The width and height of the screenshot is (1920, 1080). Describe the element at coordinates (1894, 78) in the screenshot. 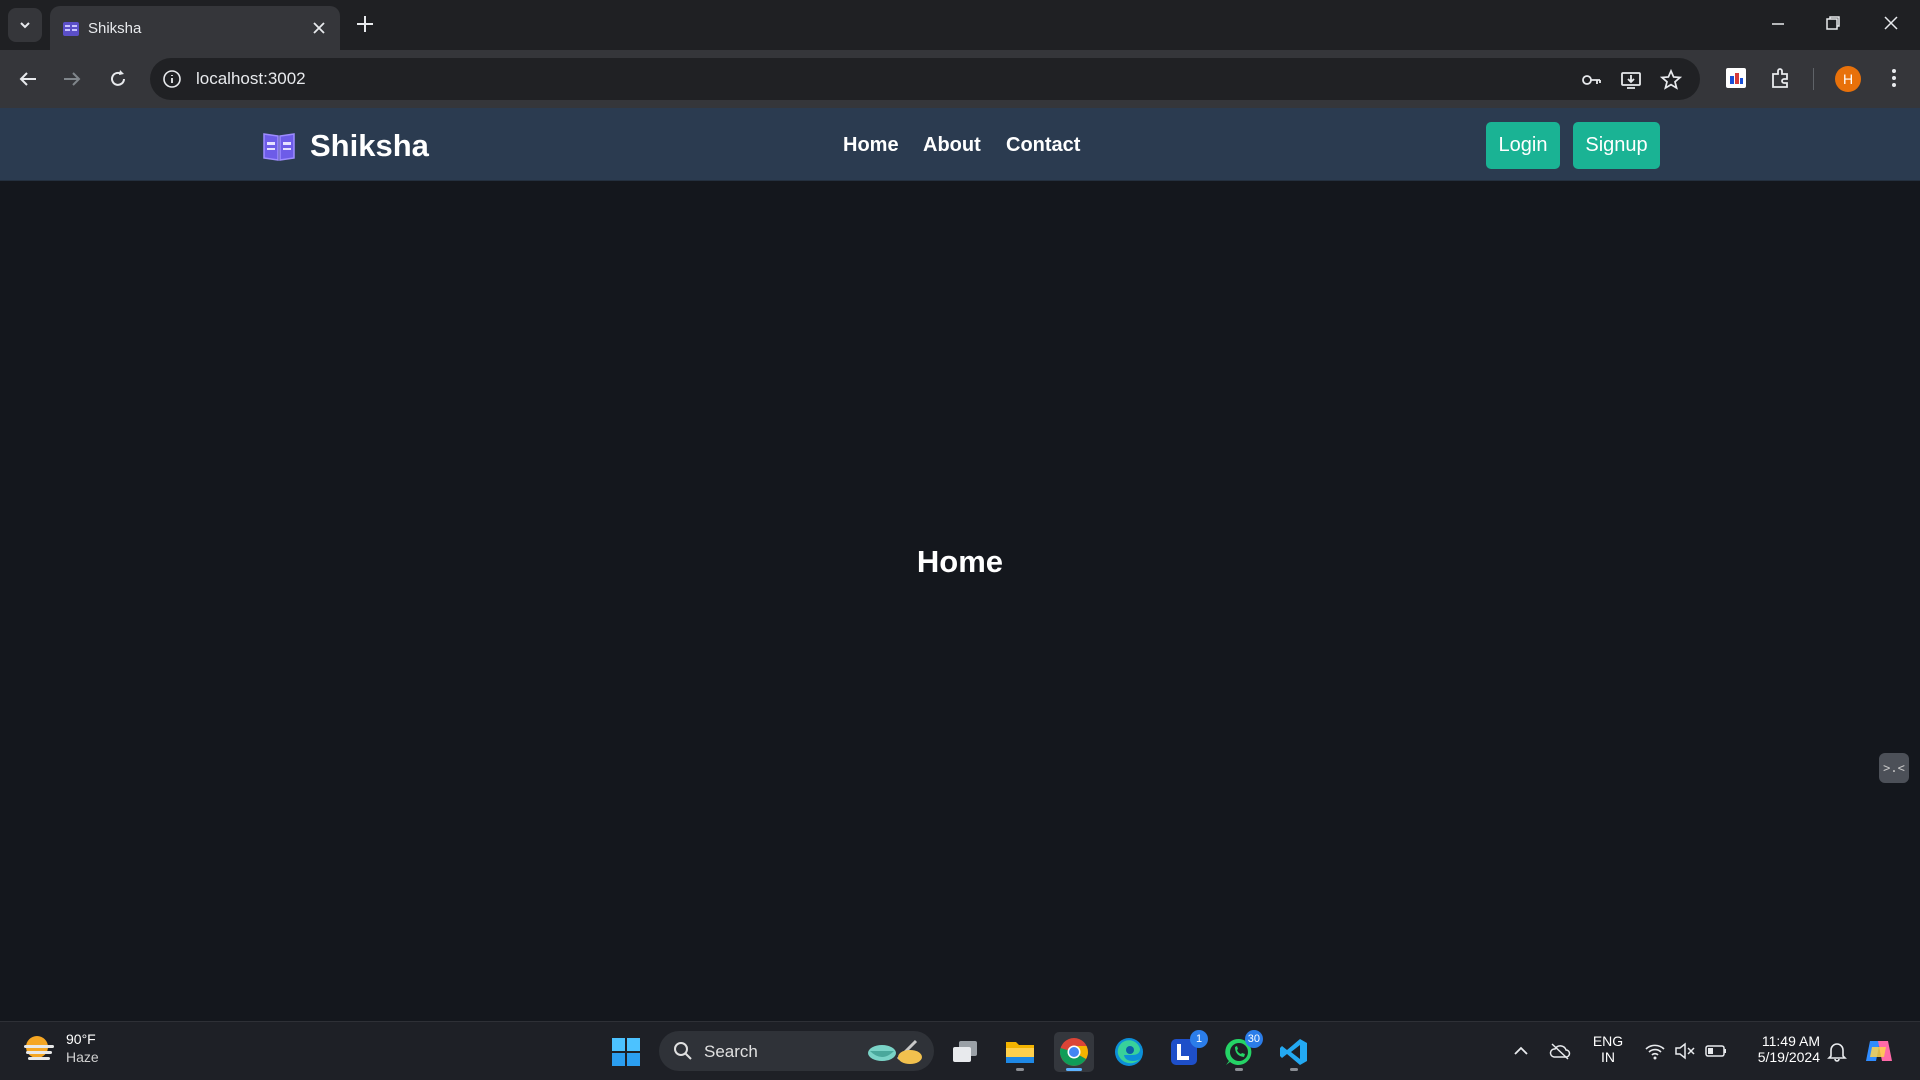

I see `menu-dots-icon` at that location.